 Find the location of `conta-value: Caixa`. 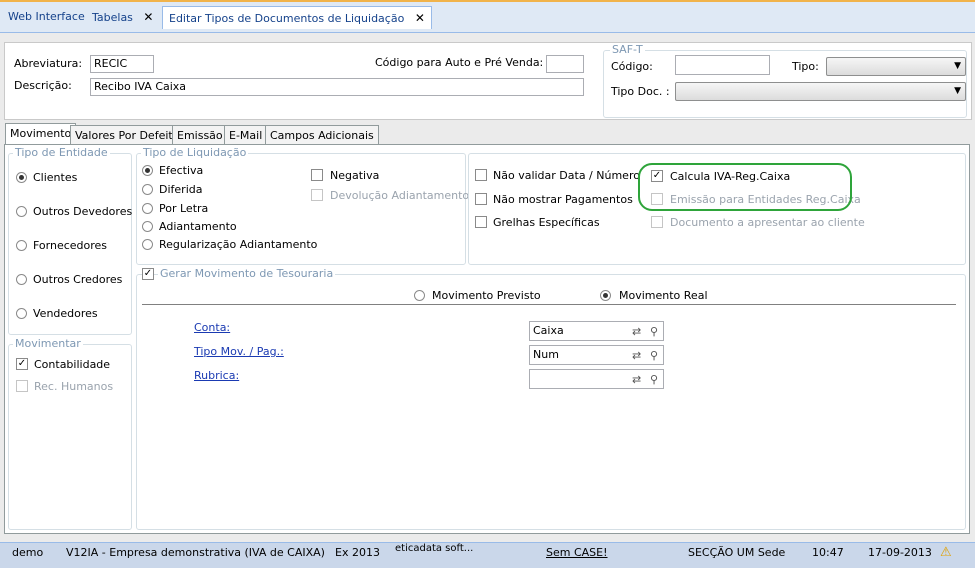

conta-value: Caixa is located at coordinates (548, 330).